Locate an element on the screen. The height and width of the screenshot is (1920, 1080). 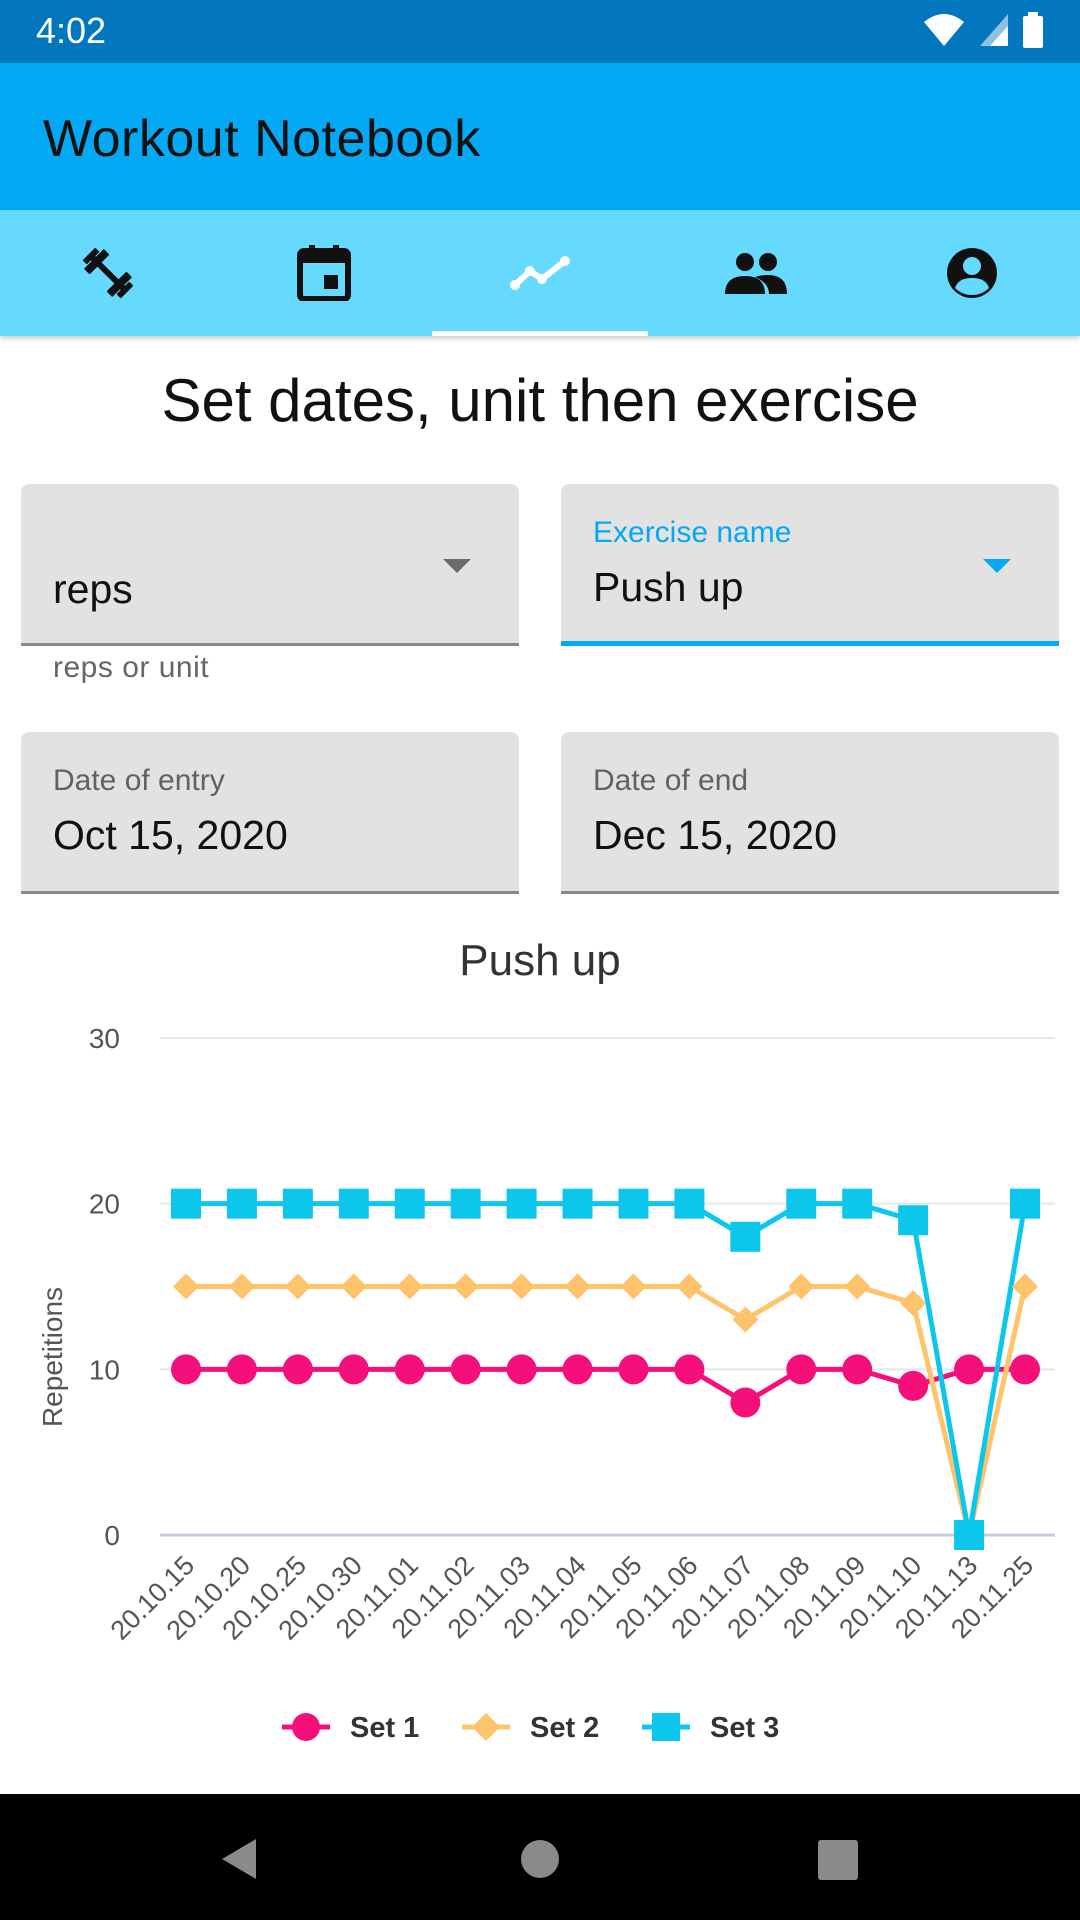
exercise-dropdown: Exercise name Push up is located at coordinates (810, 565).